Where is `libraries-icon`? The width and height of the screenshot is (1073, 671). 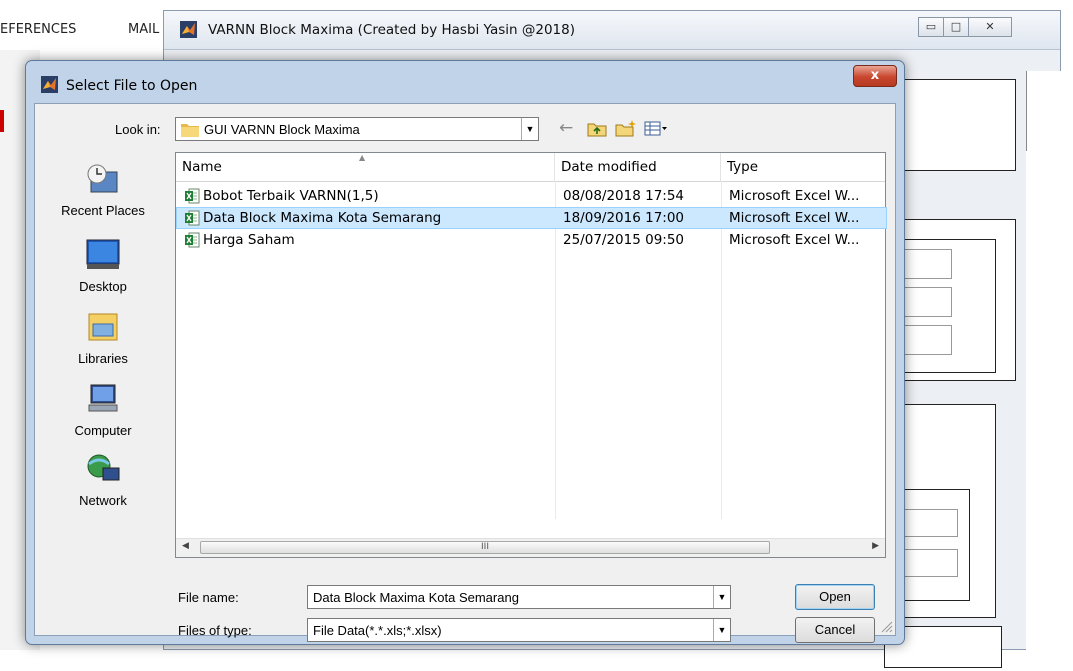 libraries-icon is located at coordinates (103, 327).